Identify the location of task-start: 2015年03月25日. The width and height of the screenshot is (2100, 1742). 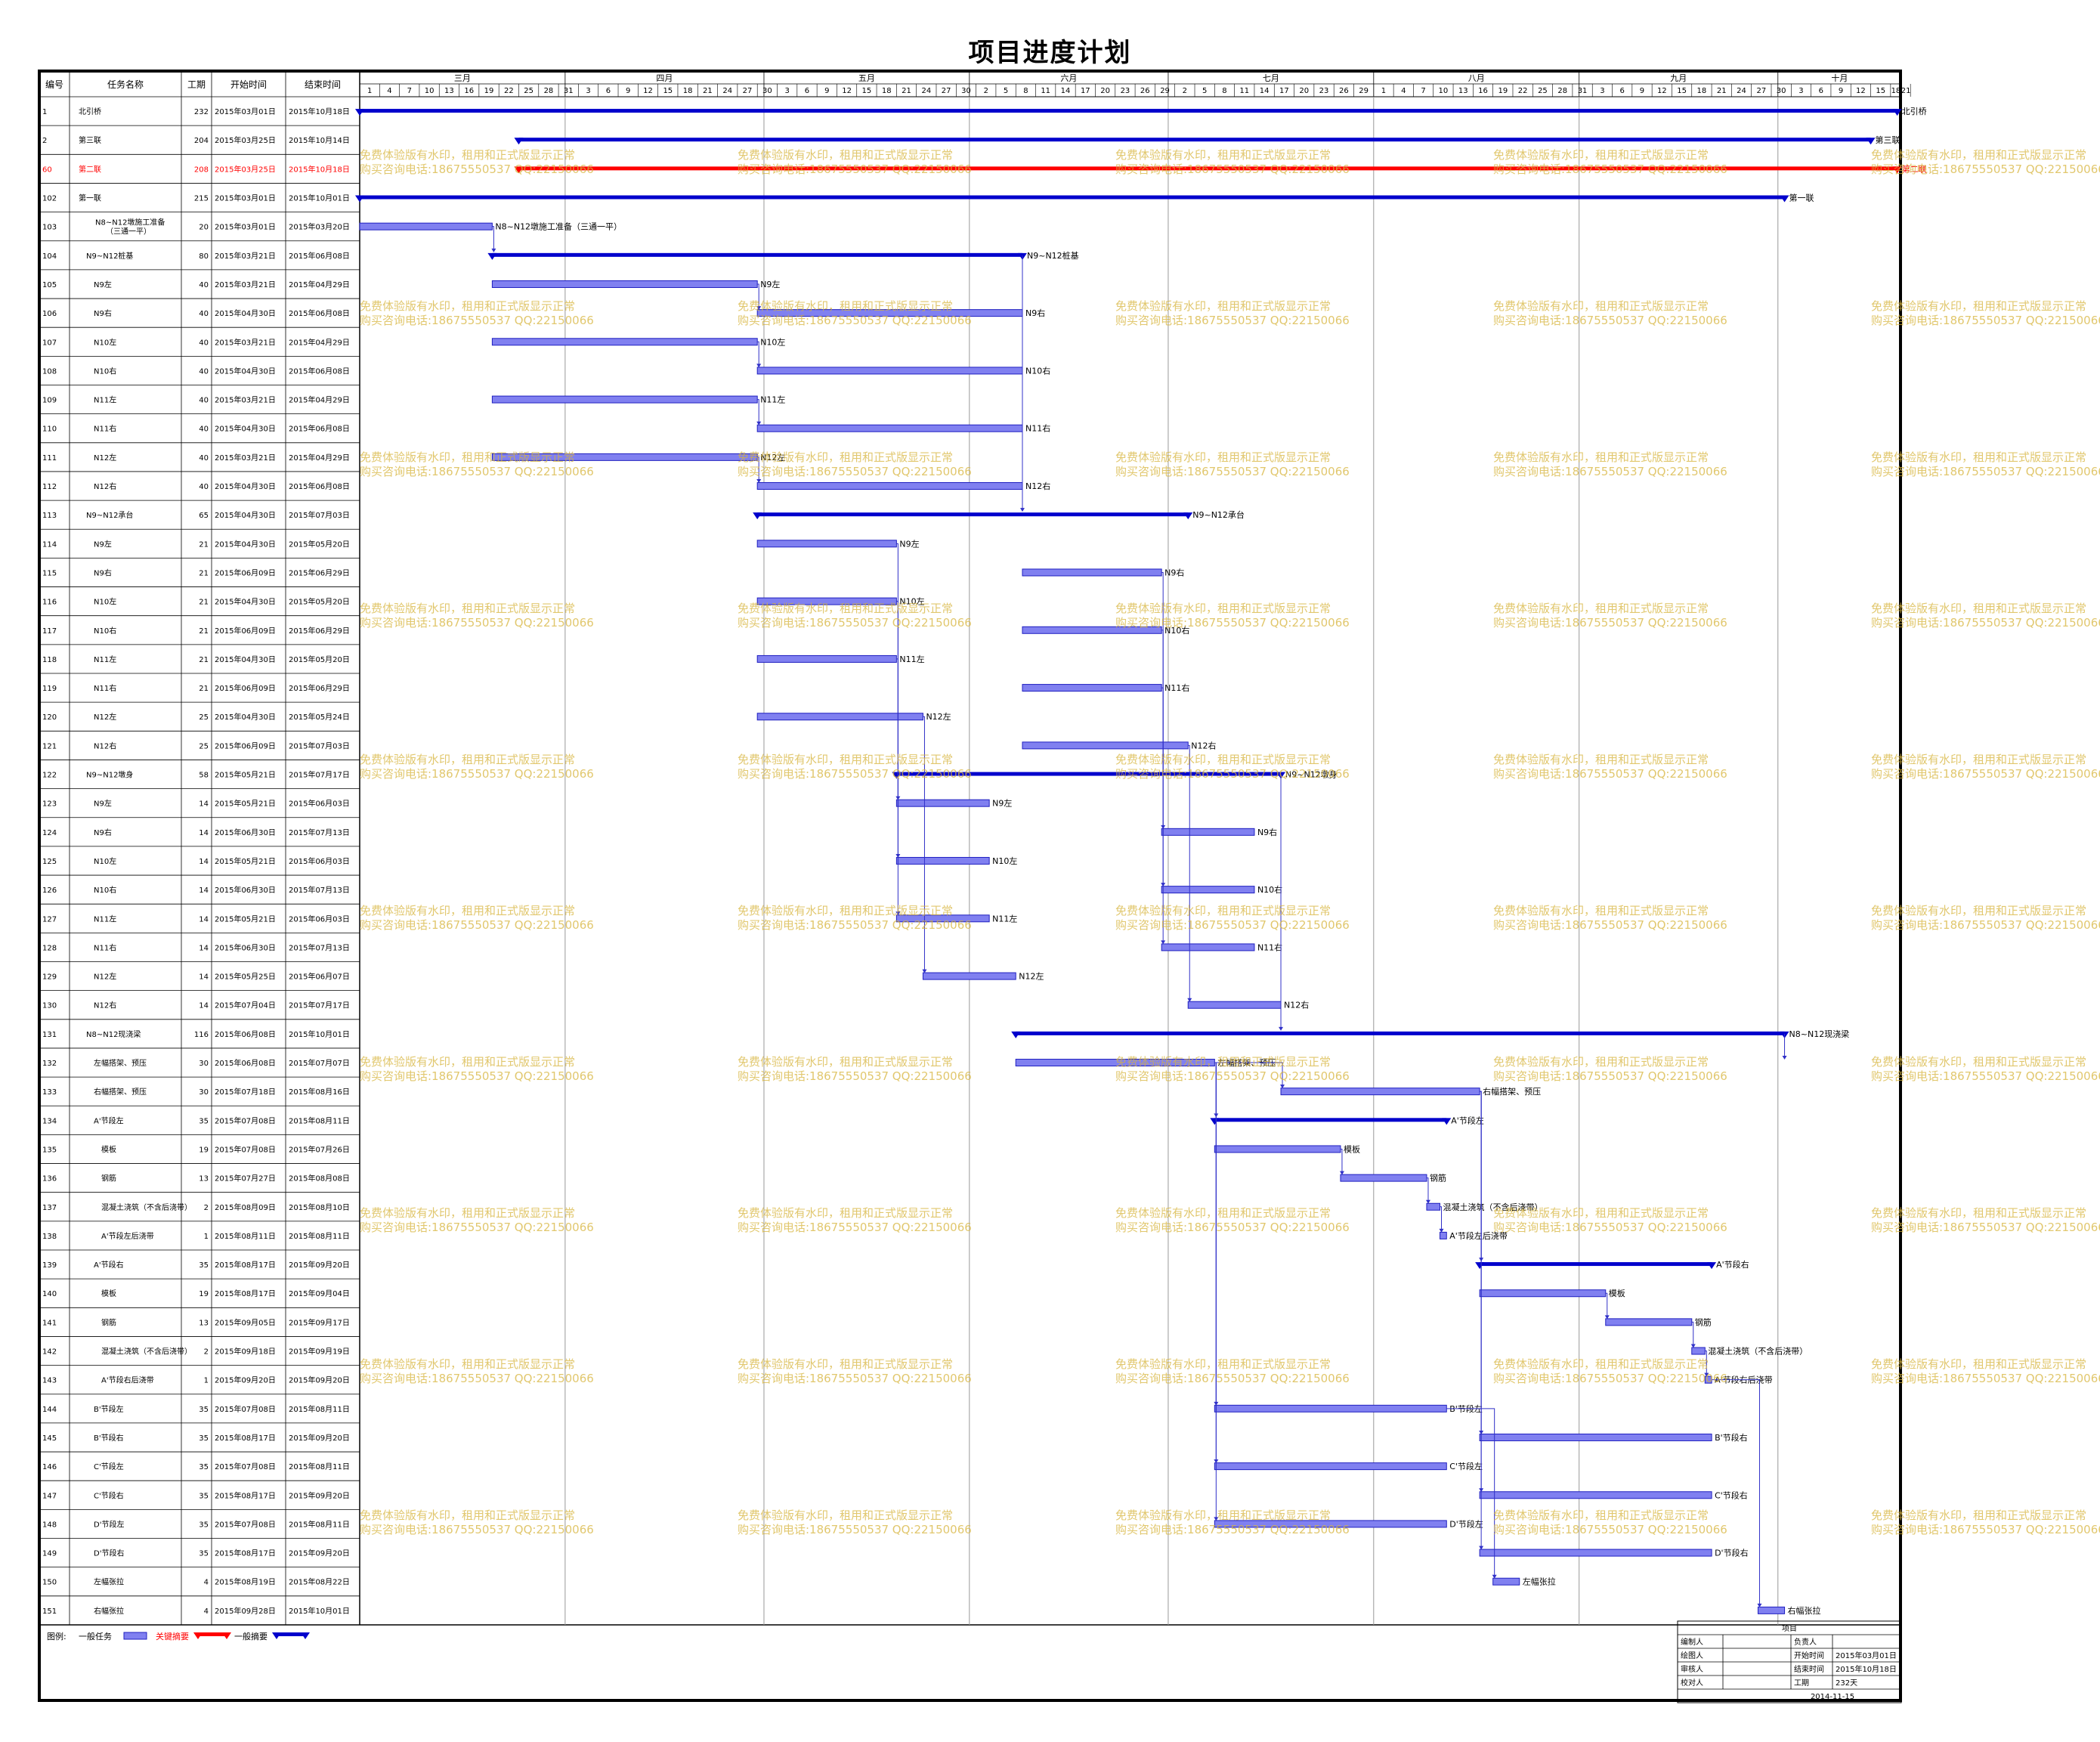
(245, 169).